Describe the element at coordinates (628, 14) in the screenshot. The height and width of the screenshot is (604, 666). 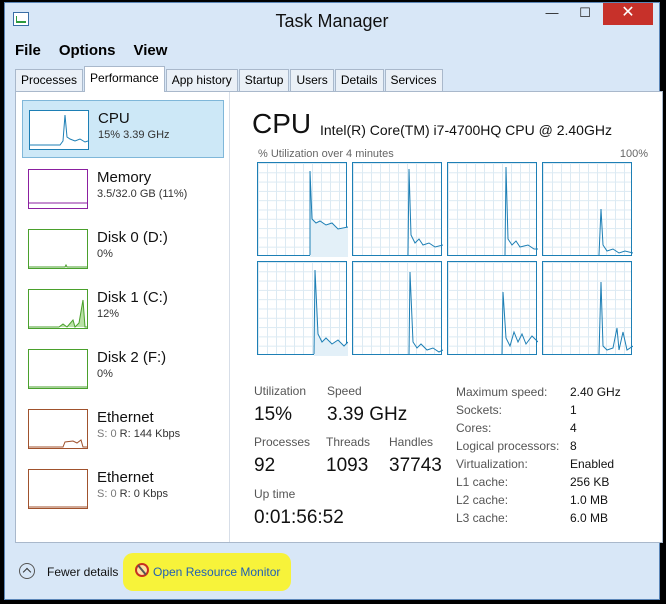
I see `close-button: ✕` at that location.